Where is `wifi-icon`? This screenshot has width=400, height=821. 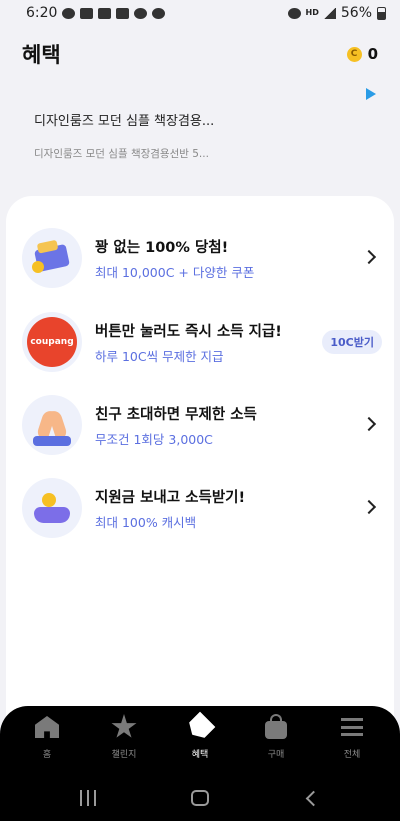
wifi-icon is located at coordinates (294, 13).